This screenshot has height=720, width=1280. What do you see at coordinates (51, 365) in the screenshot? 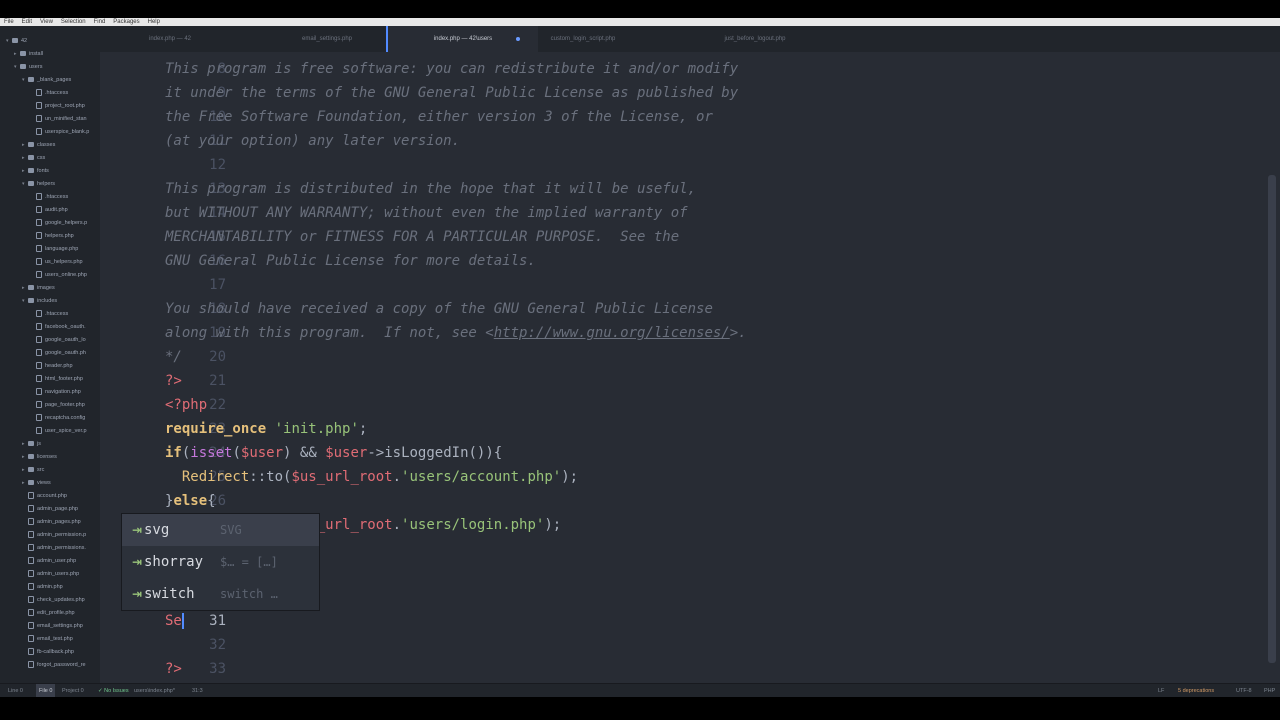
I see `tree-file: header.php` at bounding box center [51, 365].